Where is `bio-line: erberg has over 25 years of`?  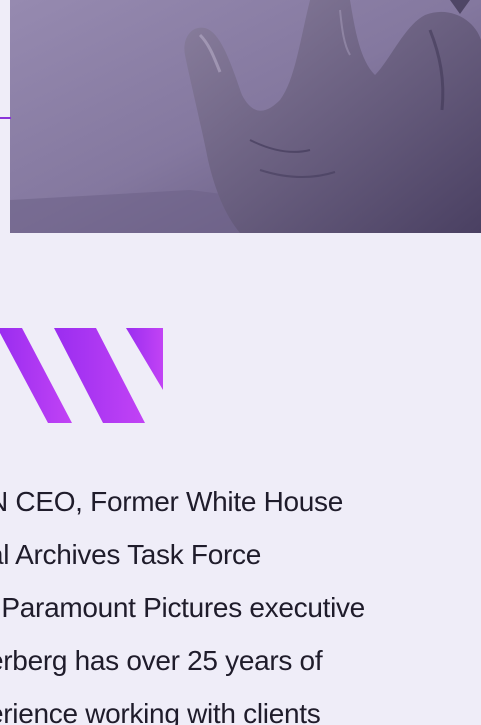
bio-line: erberg has over 25 years of is located at coordinates (161, 660).